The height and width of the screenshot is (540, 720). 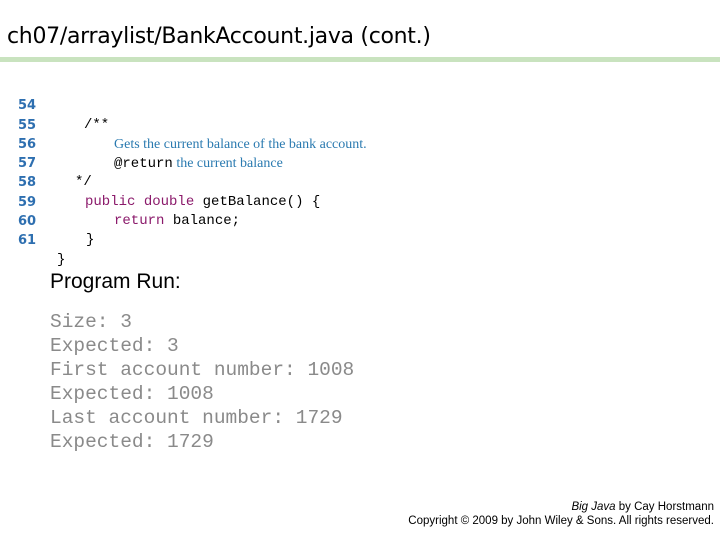 I want to click on code-line: 54 /**, so click(x=360, y=104).